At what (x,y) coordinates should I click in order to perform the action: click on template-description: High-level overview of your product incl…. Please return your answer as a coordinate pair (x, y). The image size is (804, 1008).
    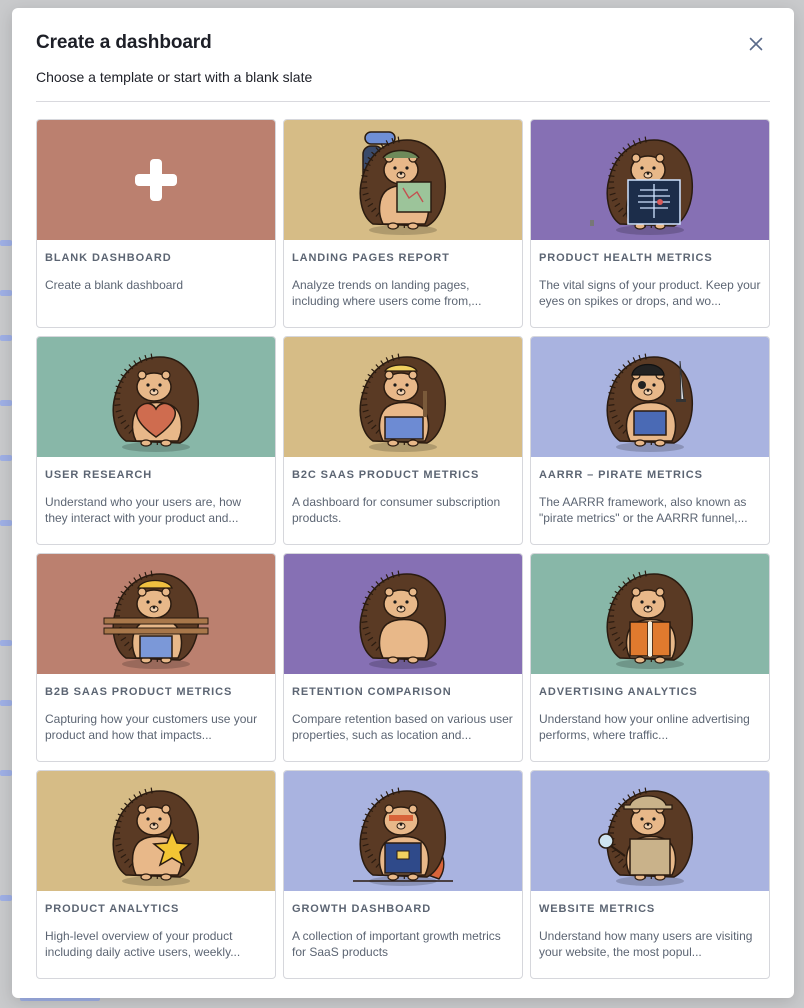
    Looking at the image, I should click on (143, 944).